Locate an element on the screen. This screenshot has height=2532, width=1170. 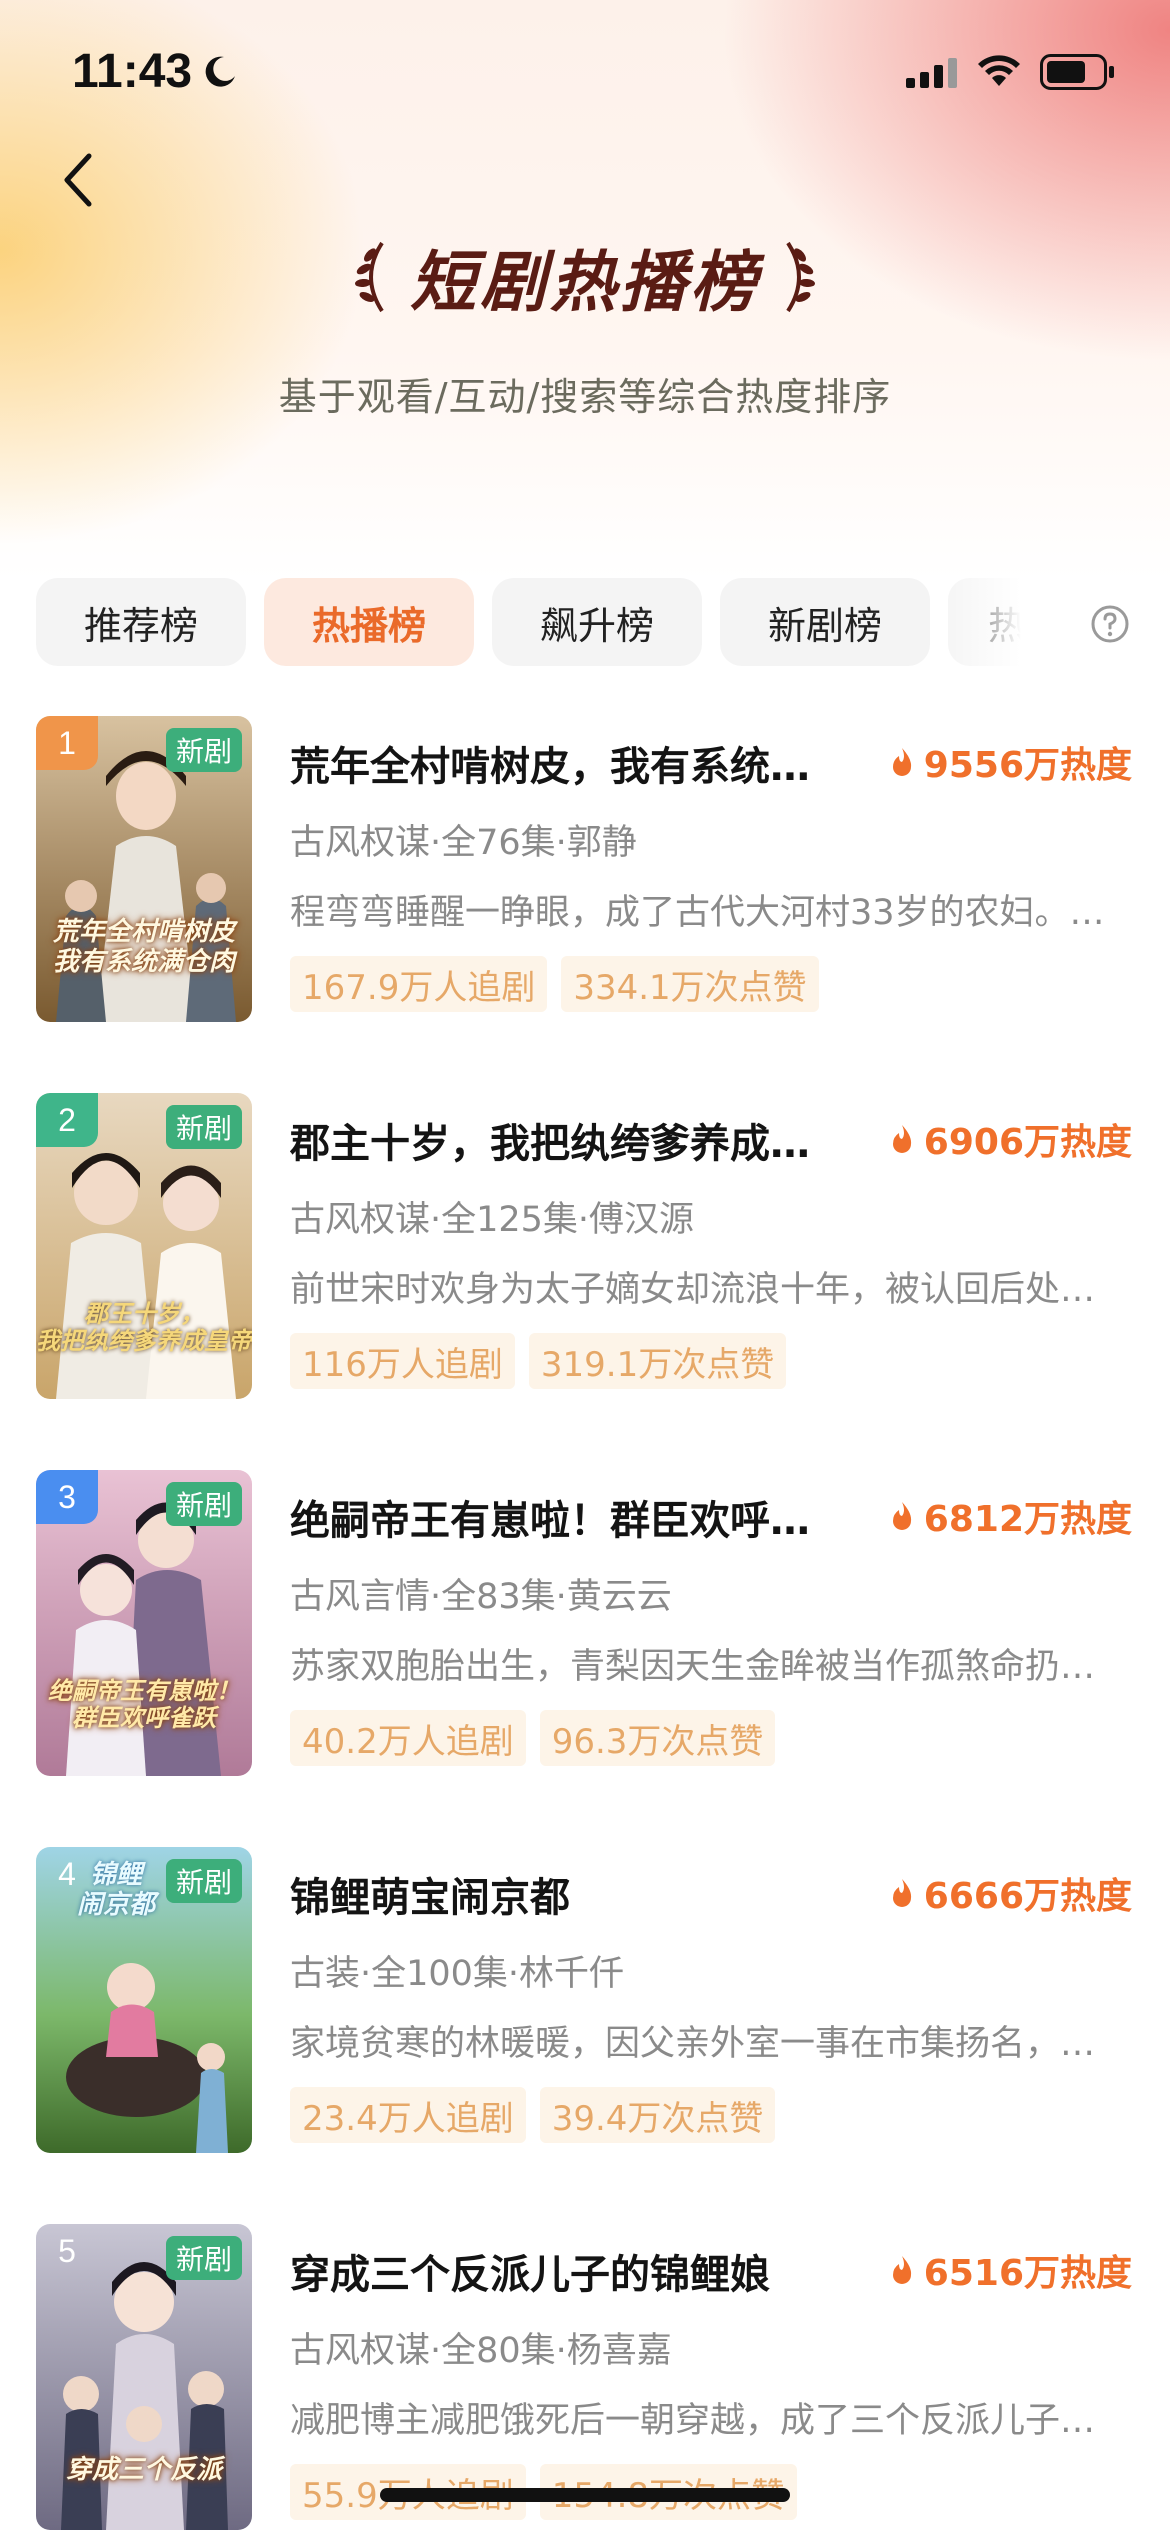
drama-description: 家境贫寒的林暖暖，因父亲外室一事在市集扬名，从此改变命运 is located at coordinates (709, 2044).